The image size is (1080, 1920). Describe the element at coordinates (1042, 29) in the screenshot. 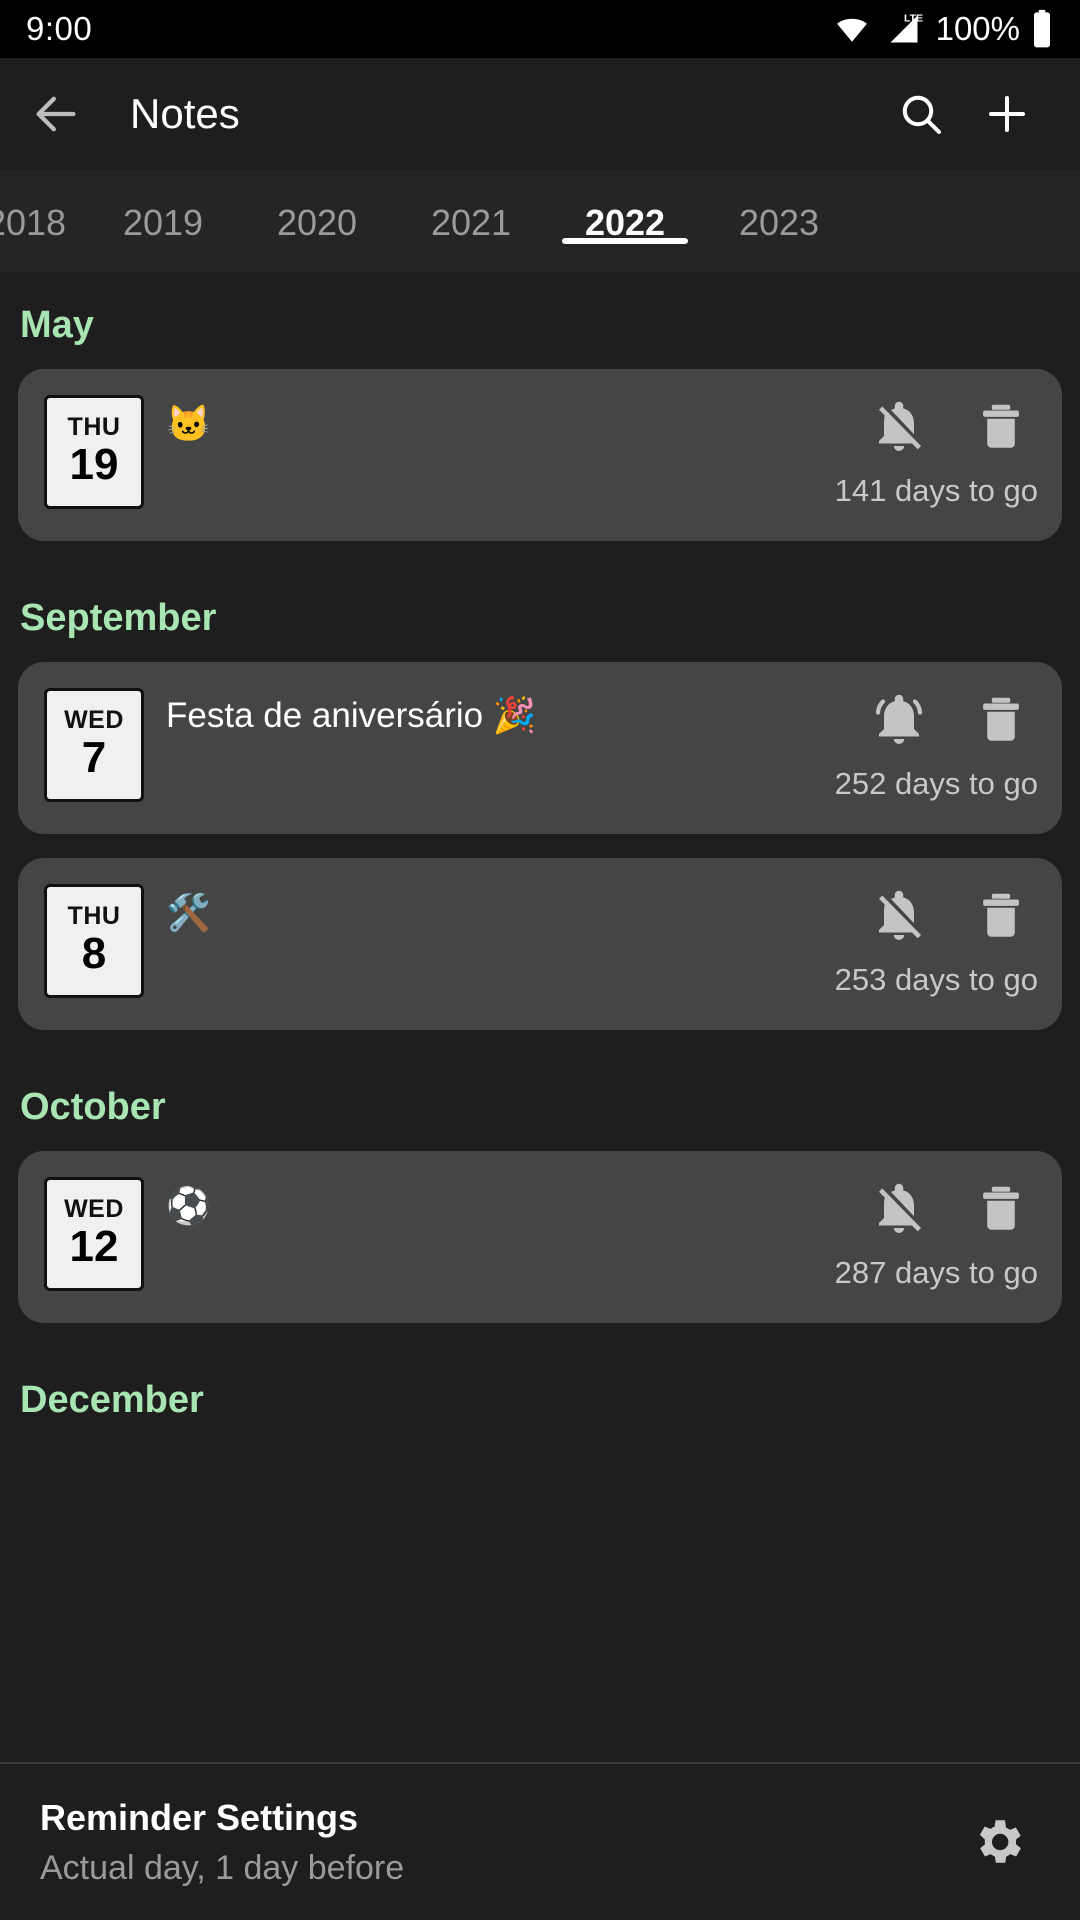

I see `battery-icon` at that location.